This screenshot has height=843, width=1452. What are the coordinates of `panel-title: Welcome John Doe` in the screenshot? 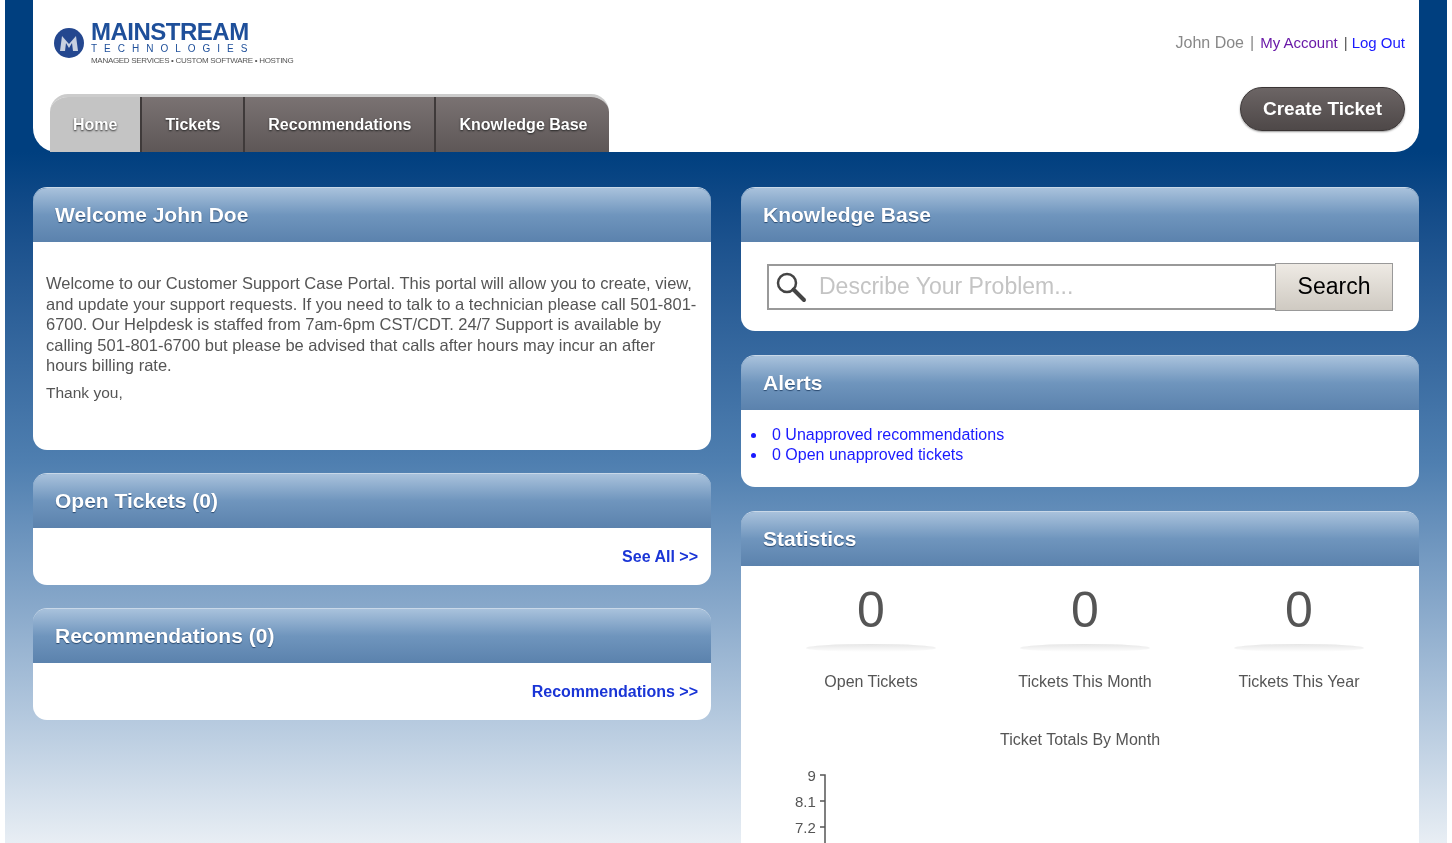 It's located at (152, 215).